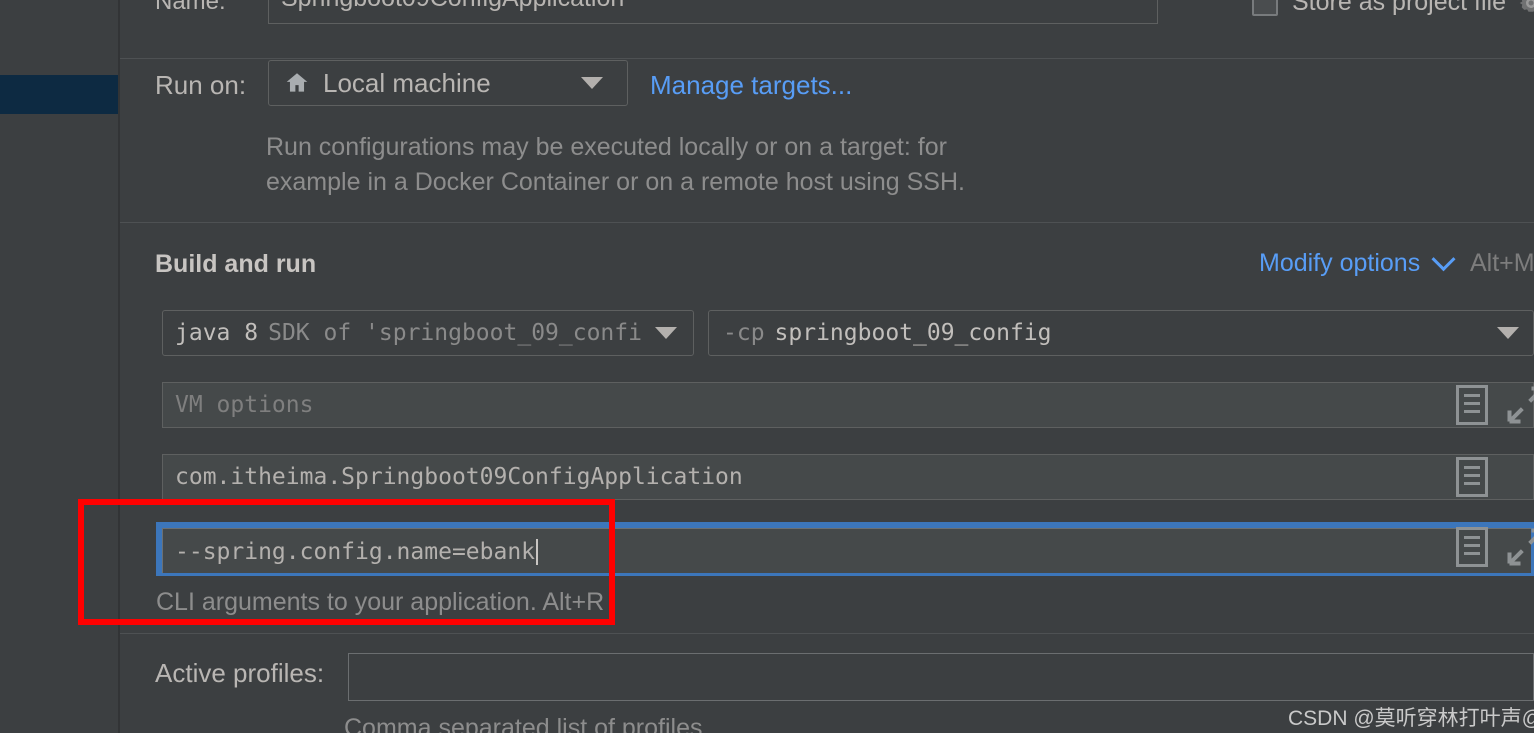  Describe the element at coordinates (713, 12) in the screenshot. I see `name-input: Springboot09ConfigApplication` at that location.